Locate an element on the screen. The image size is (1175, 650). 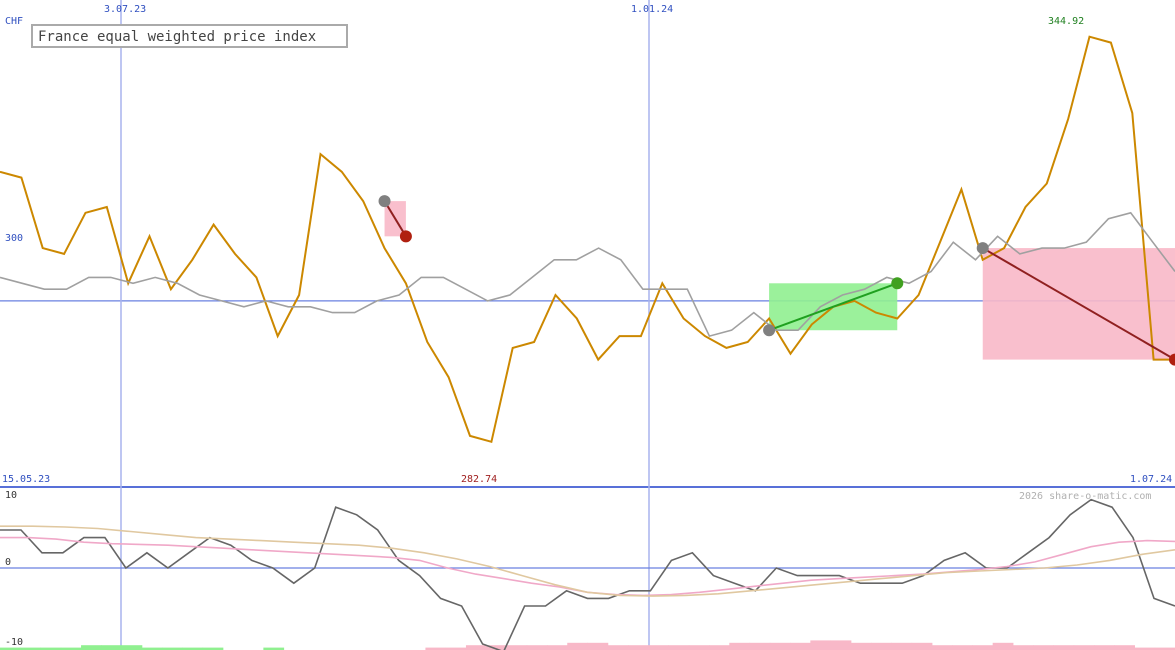
min-value-label: 282.74 is located at coordinates (479, 479).